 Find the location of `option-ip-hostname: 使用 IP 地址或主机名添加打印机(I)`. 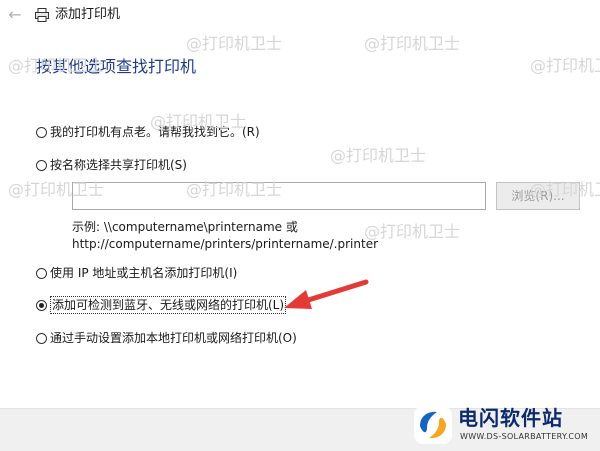

option-ip-hostname: 使用 IP 地址或主机名添加打印机(I) is located at coordinates (136, 273).